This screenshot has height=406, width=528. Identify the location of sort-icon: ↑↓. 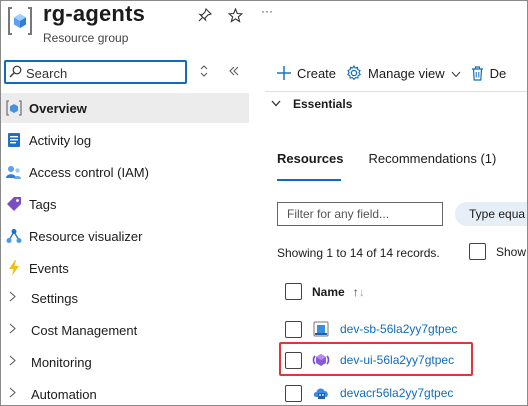
(359, 292).